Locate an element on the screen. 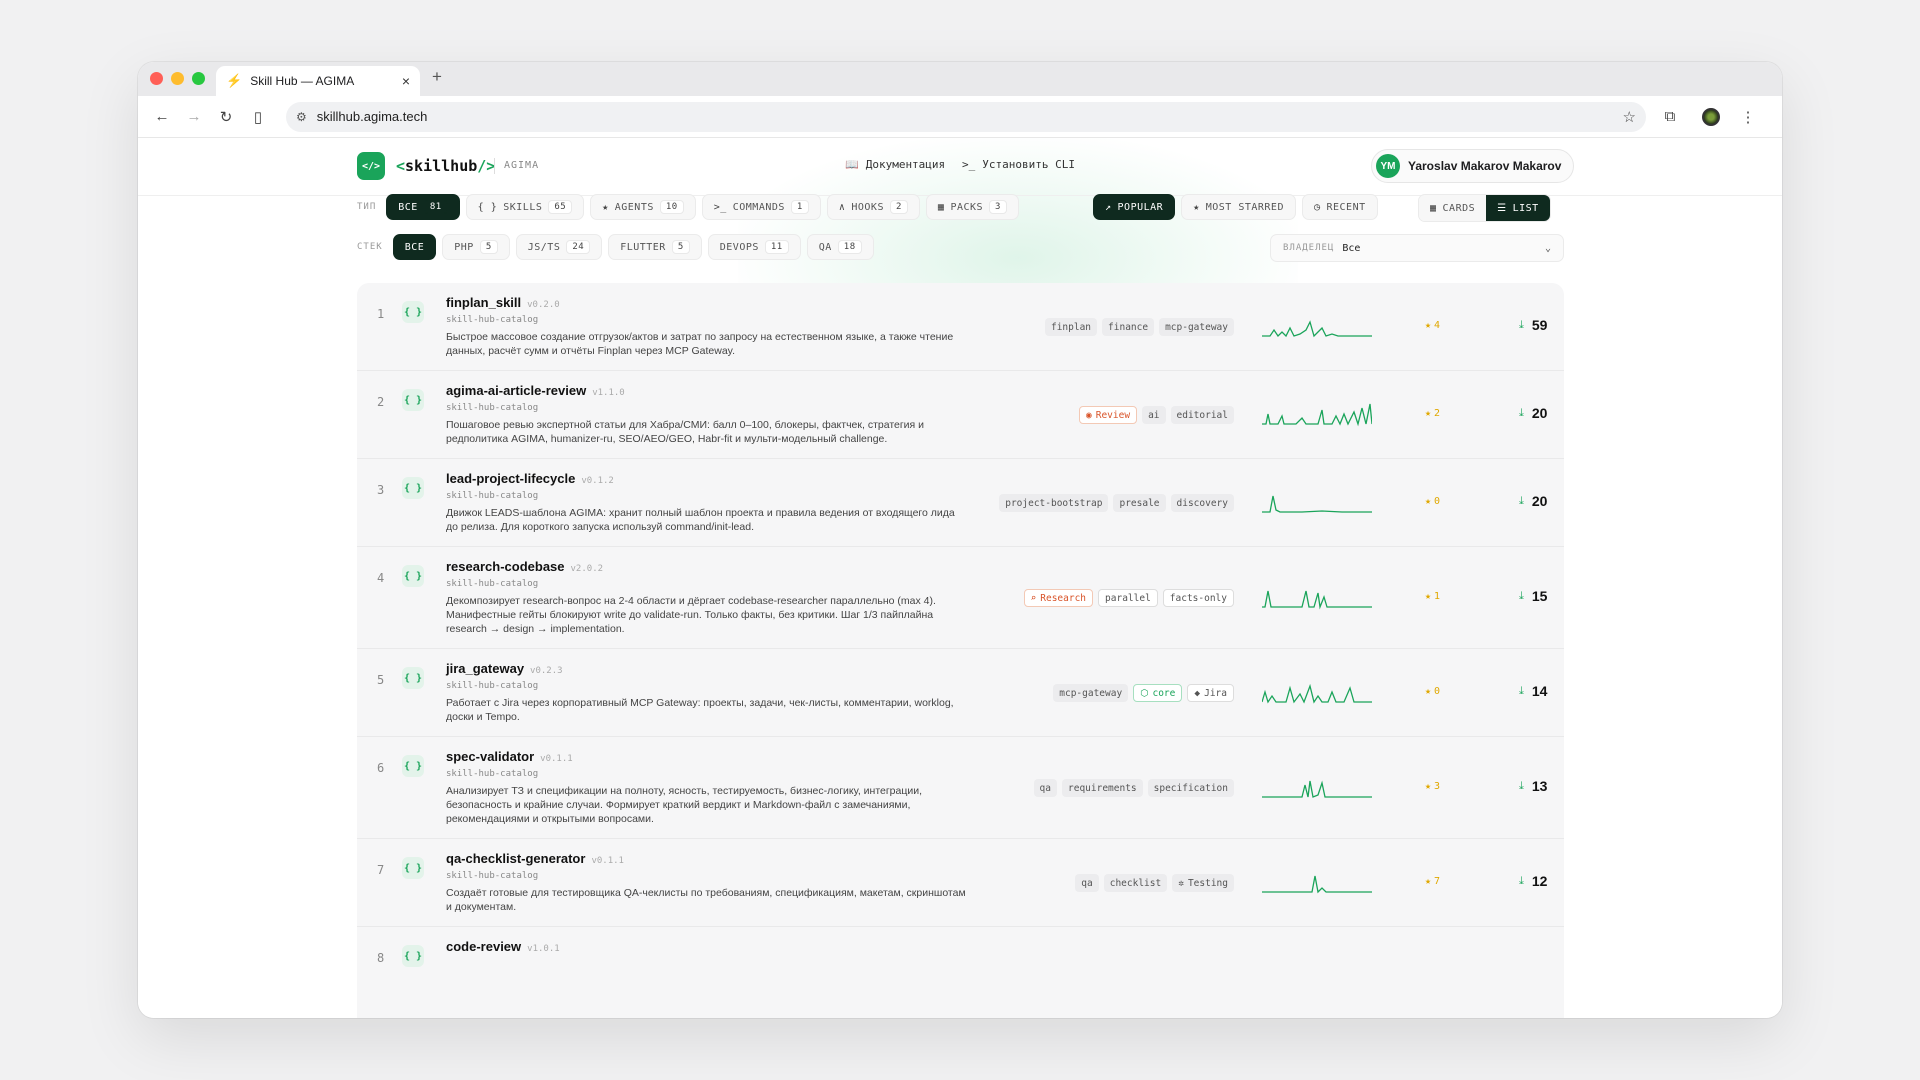 This screenshot has height=1080, width=1920. logo-text: <skillhub/> is located at coordinates (445, 166).